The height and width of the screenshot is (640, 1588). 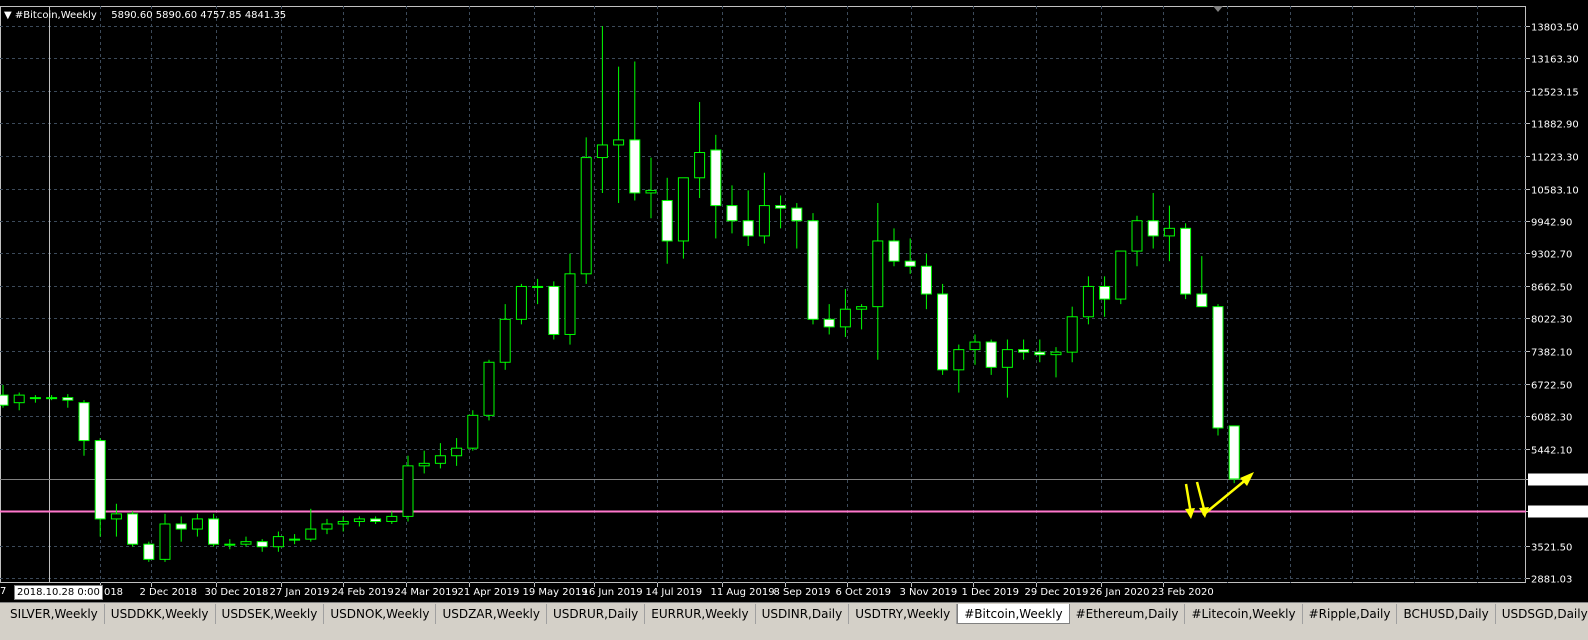 What do you see at coordinates (237, 592) in the screenshot?
I see `x-tick-label: 30 Dec 2018` at bounding box center [237, 592].